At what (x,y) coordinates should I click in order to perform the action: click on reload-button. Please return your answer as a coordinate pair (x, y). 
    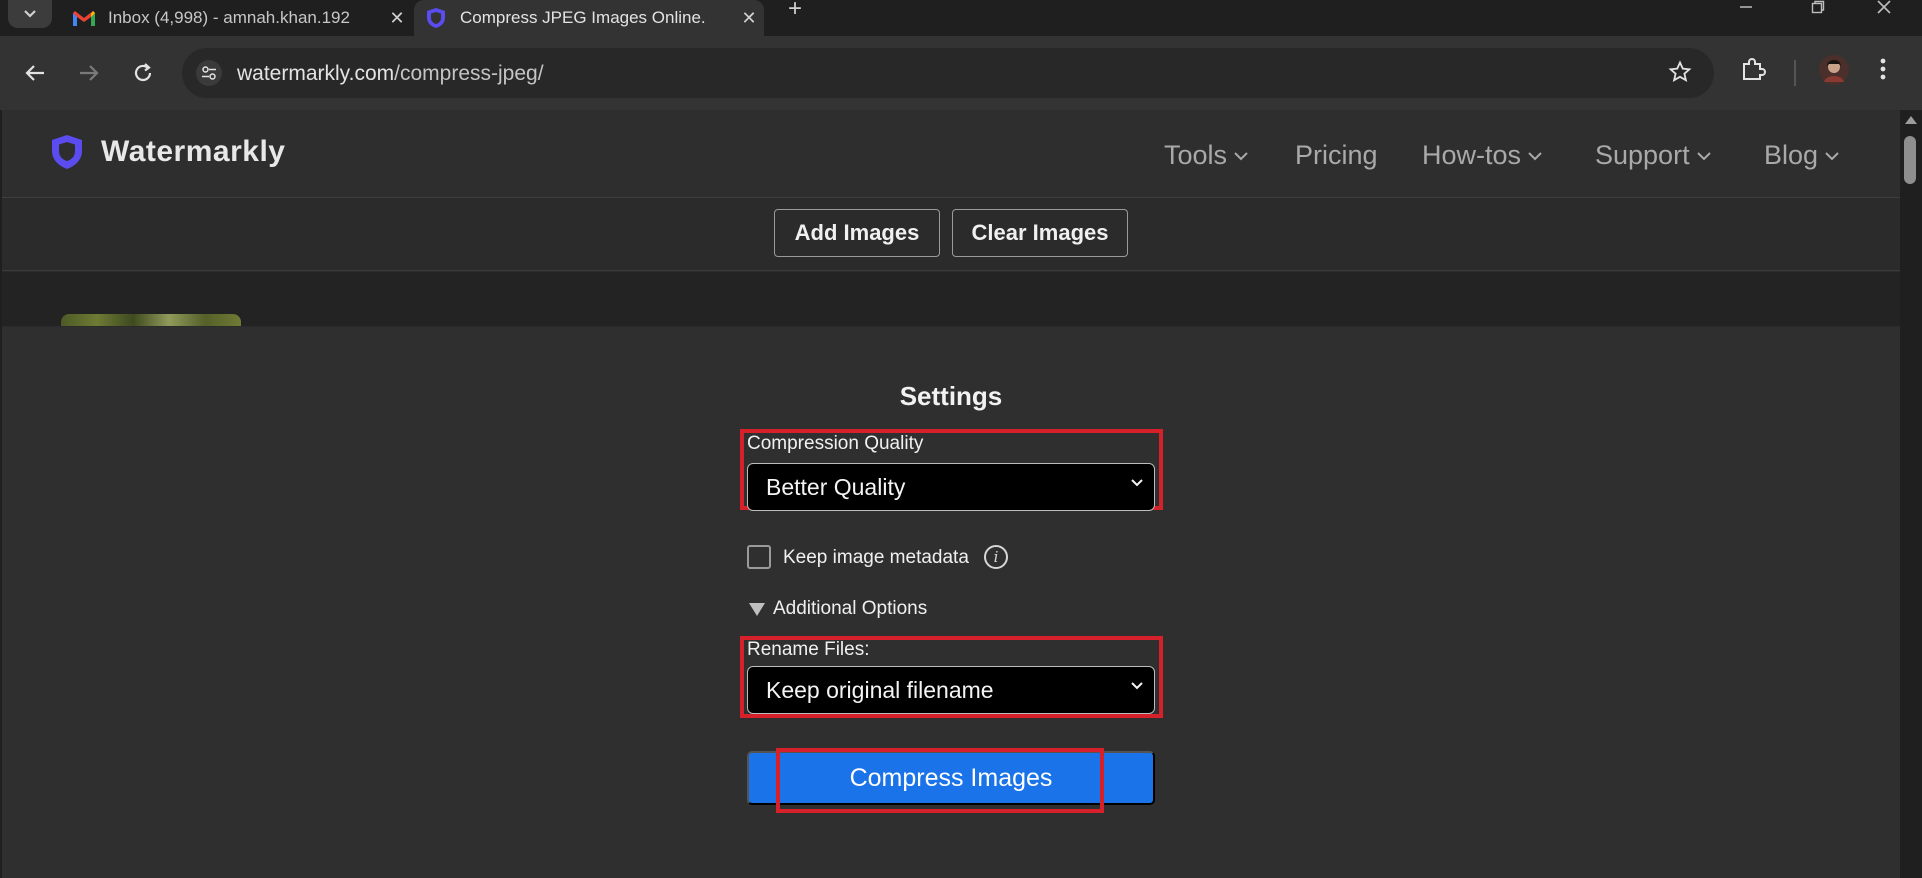
    Looking at the image, I should click on (143, 73).